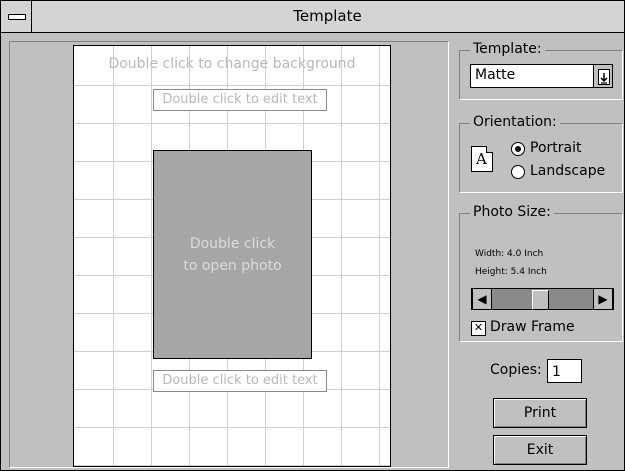 Image resolution: width=625 pixels, height=471 pixels. What do you see at coordinates (512, 212) in the screenshot?
I see `photo-size-group-label: Photo Size:` at bounding box center [512, 212].